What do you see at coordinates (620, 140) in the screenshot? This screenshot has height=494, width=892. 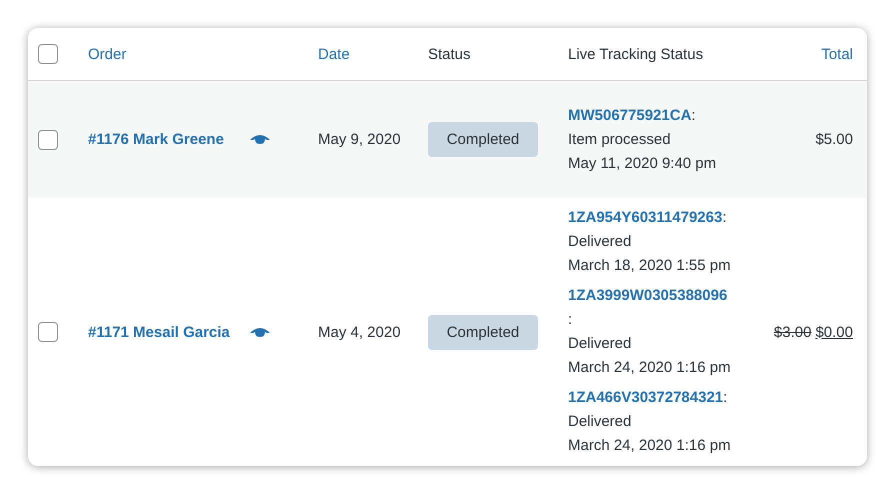 I see `tracking-status: Item processed` at bounding box center [620, 140].